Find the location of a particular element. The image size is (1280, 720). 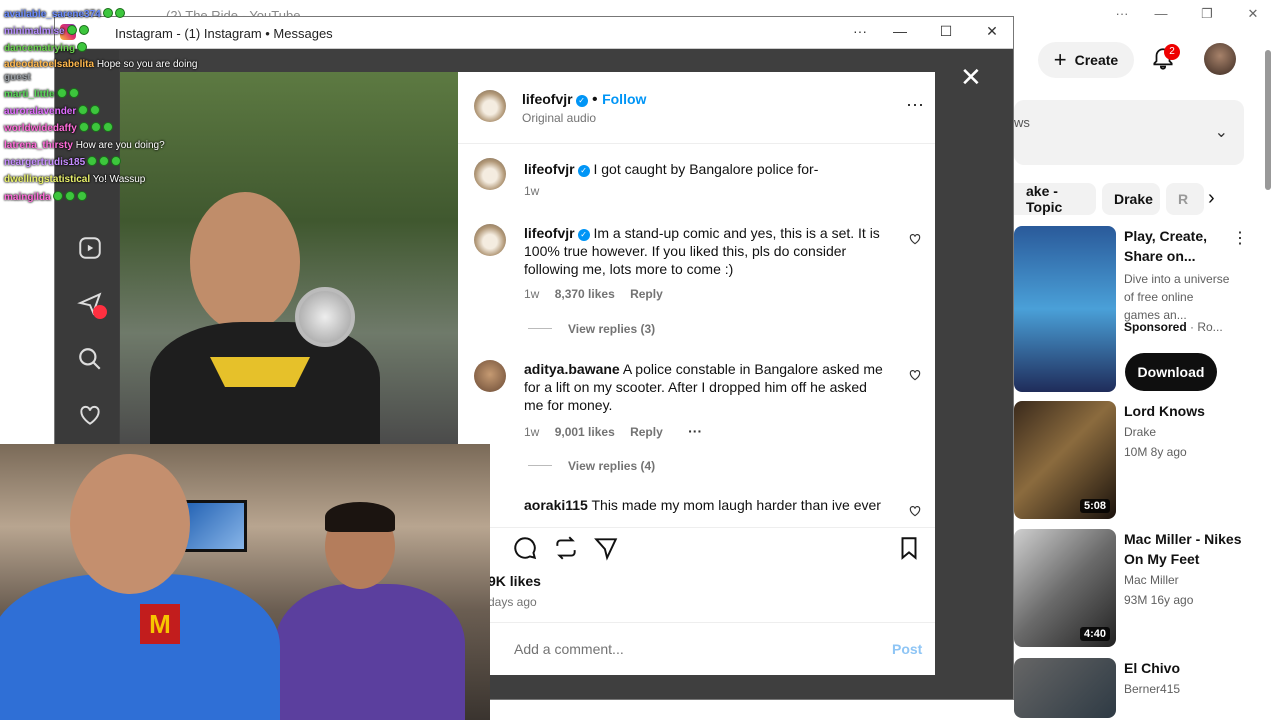

search-icon is located at coordinates (90, 359).